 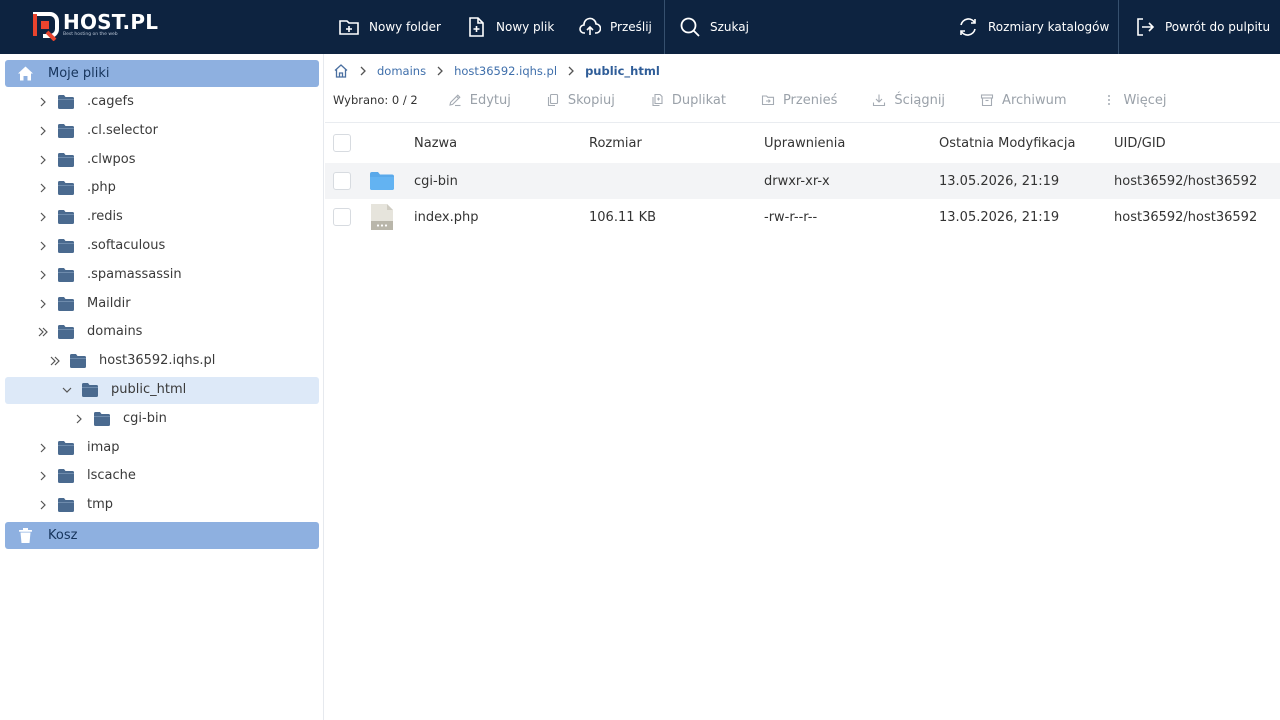 What do you see at coordinates (162, 390) in the screenshot?
I see `tree-item: public_html` at bounding box center [162, 390].